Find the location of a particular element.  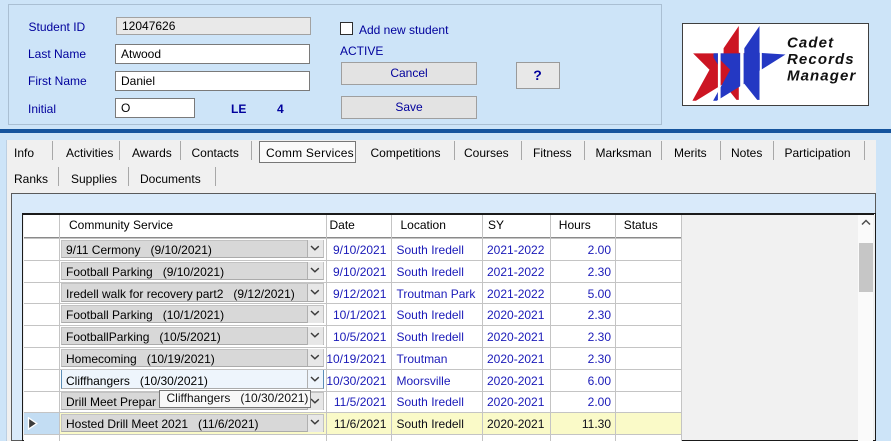

svg-text: Cadet is located at coordinates (810, 43).